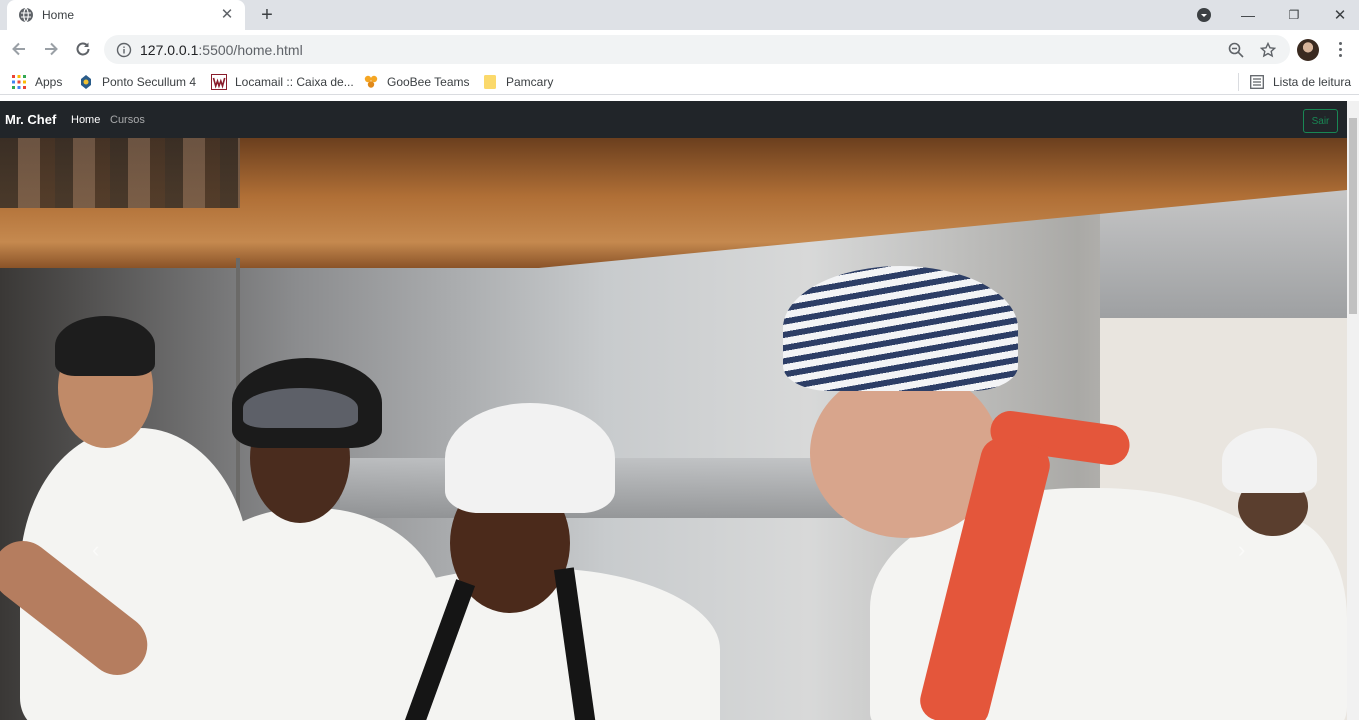  I want to click on goobee-icon, so click(371, 82).